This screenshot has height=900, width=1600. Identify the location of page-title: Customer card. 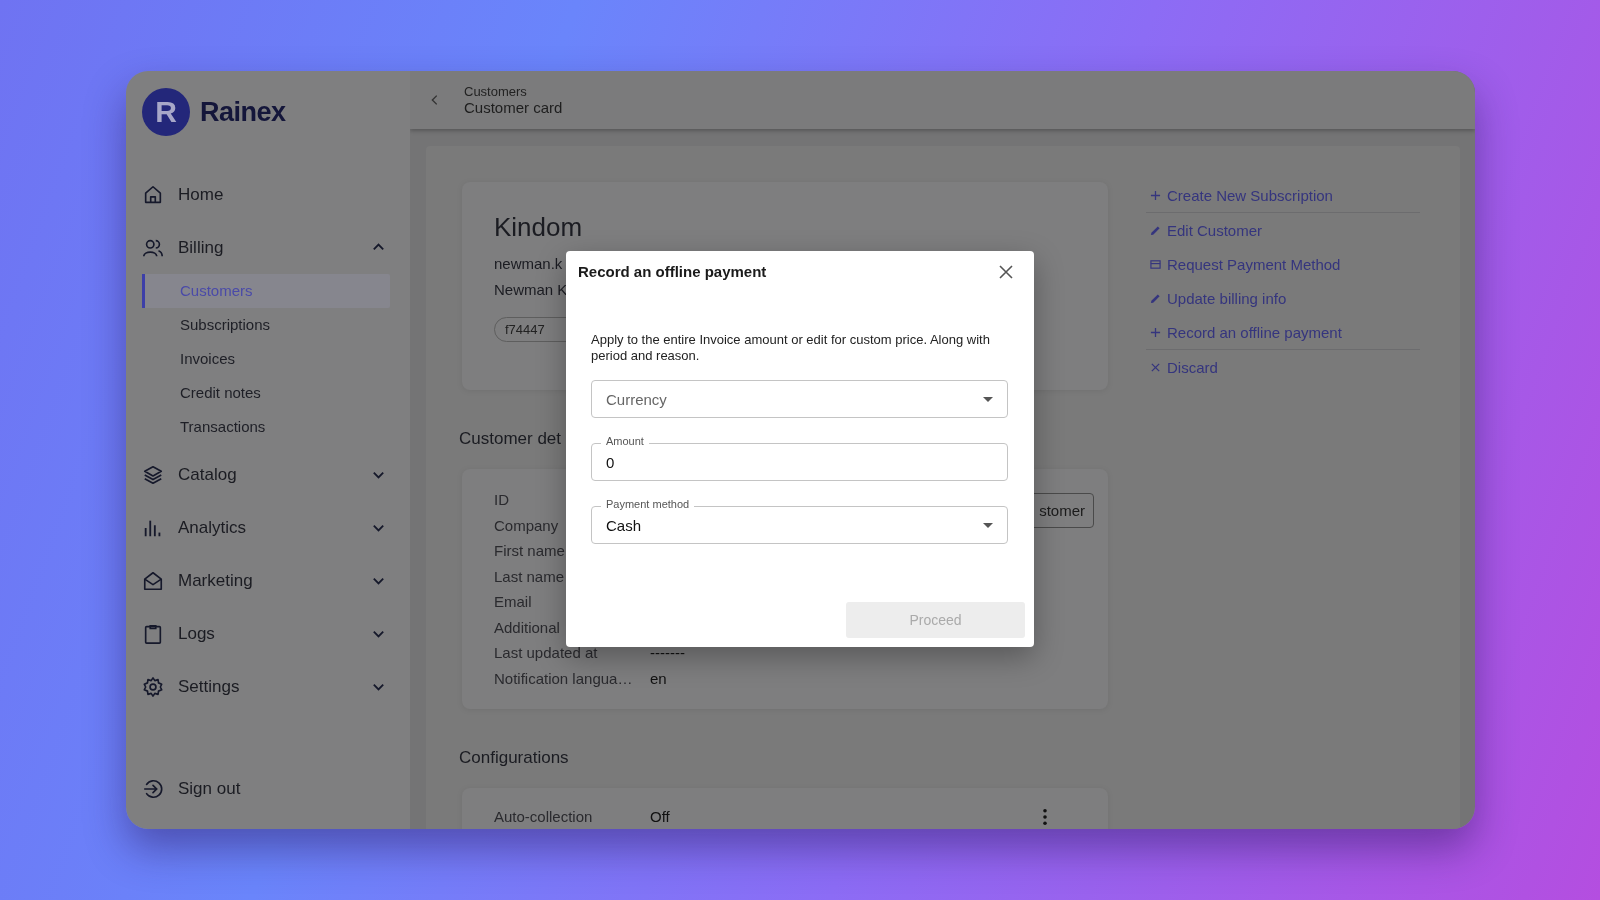
(513, 107).